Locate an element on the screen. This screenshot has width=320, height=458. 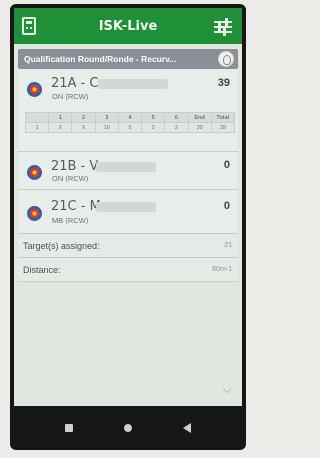
arrow-cell: 10 is located at coordinates (106, 127).